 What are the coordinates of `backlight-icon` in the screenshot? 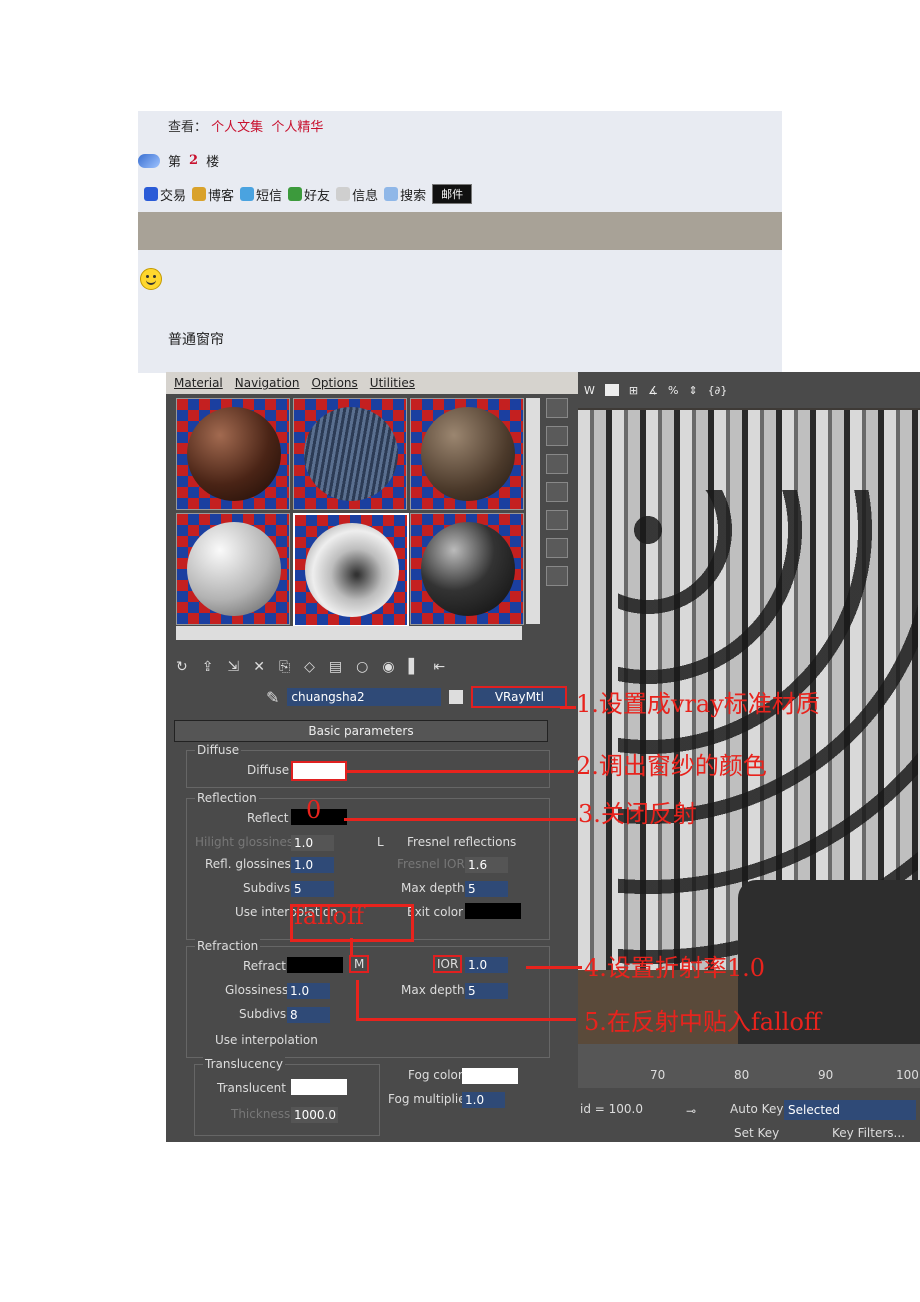 It's located at (557, 436).